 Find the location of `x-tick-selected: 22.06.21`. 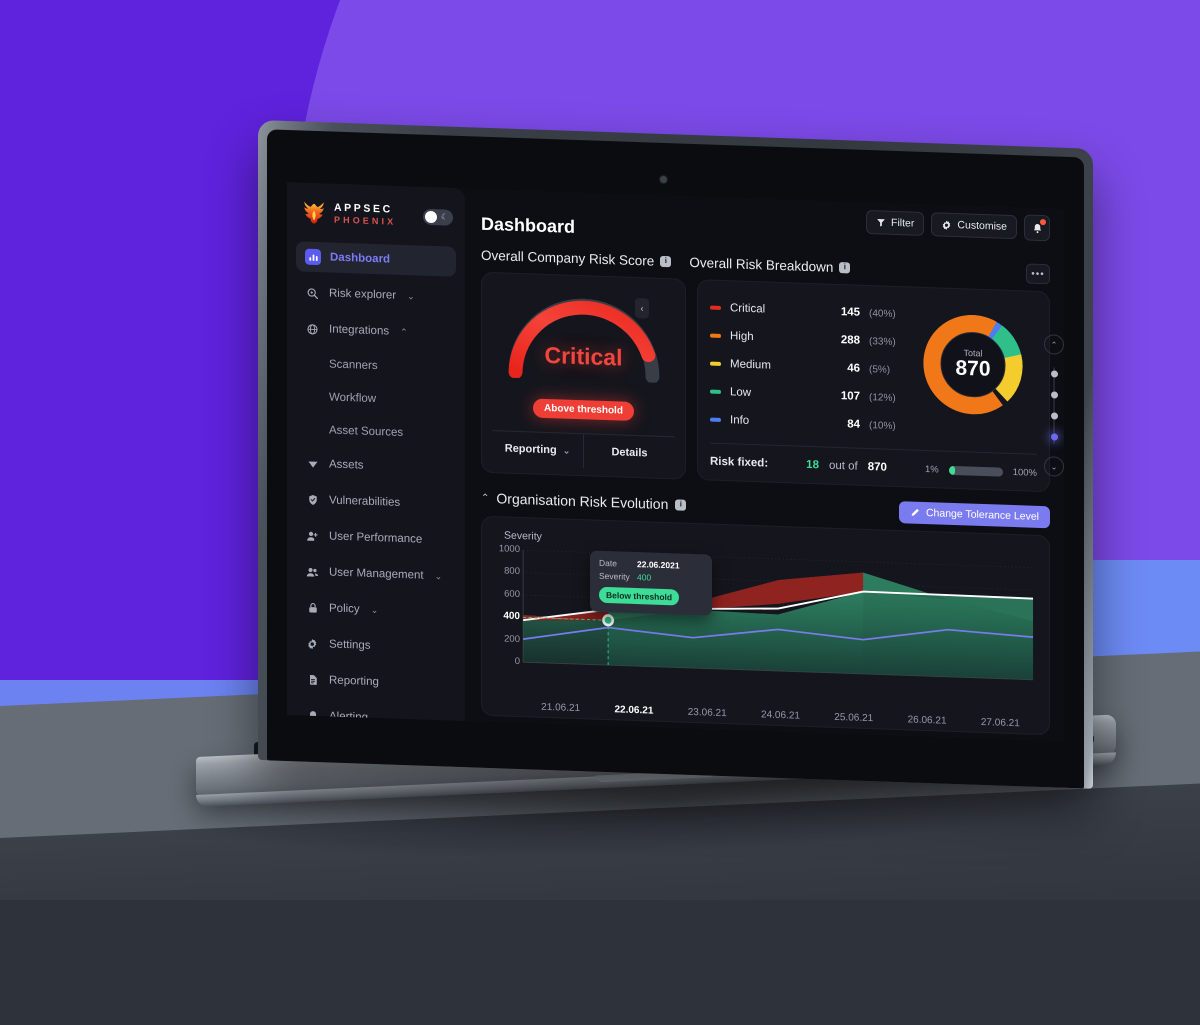

x-tick-selected: 22.06.21 is located at coordinates (634, 710).